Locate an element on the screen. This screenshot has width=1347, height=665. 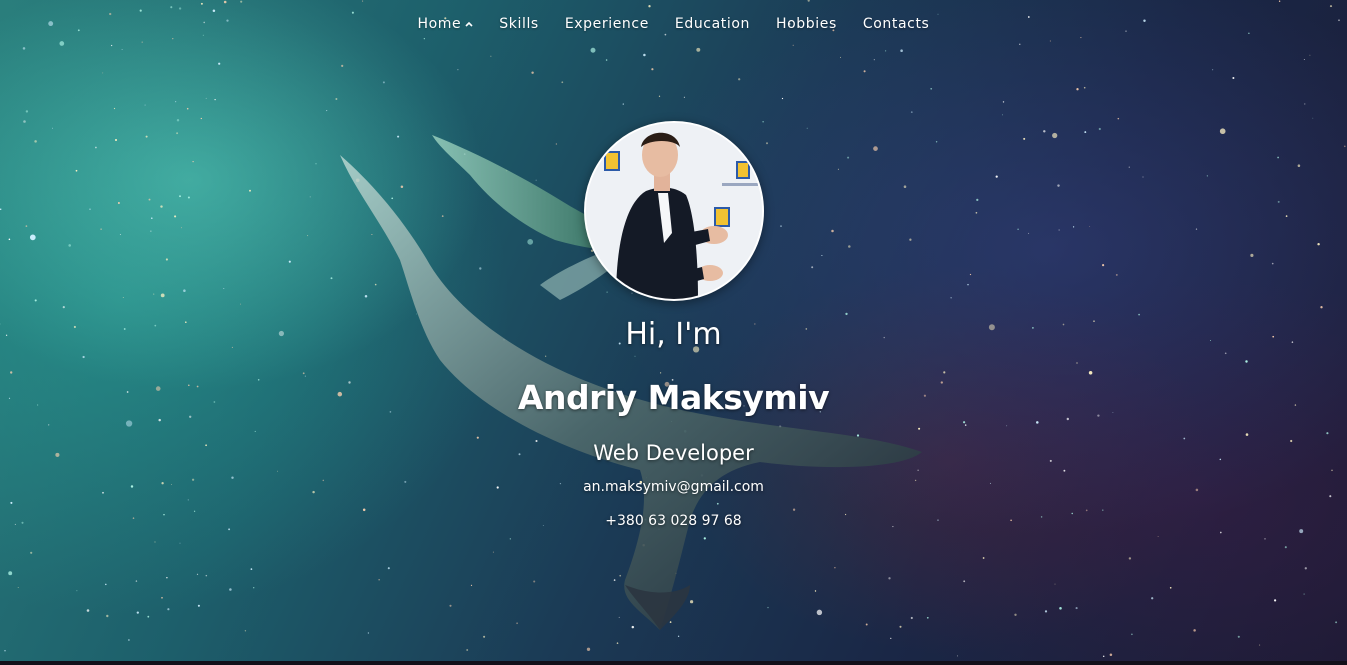
nav-item-label: Skills is located at coordinates (519, 24).